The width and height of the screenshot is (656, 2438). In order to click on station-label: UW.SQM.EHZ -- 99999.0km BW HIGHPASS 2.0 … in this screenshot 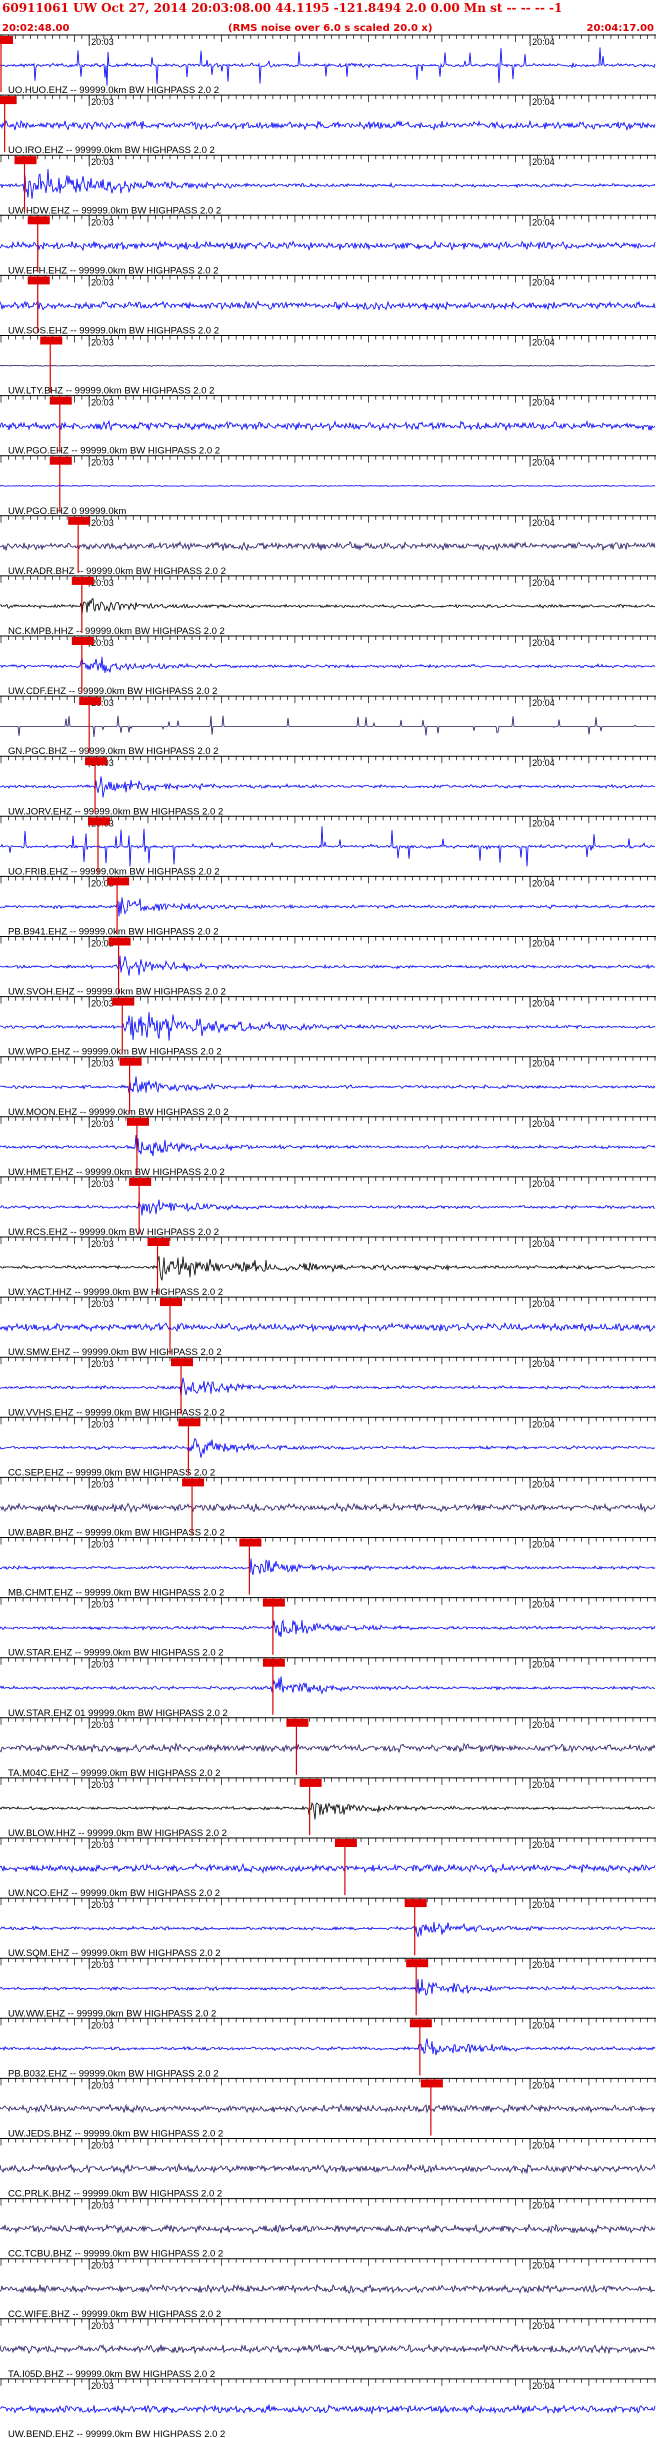, I will do `click(114, 1953)`.